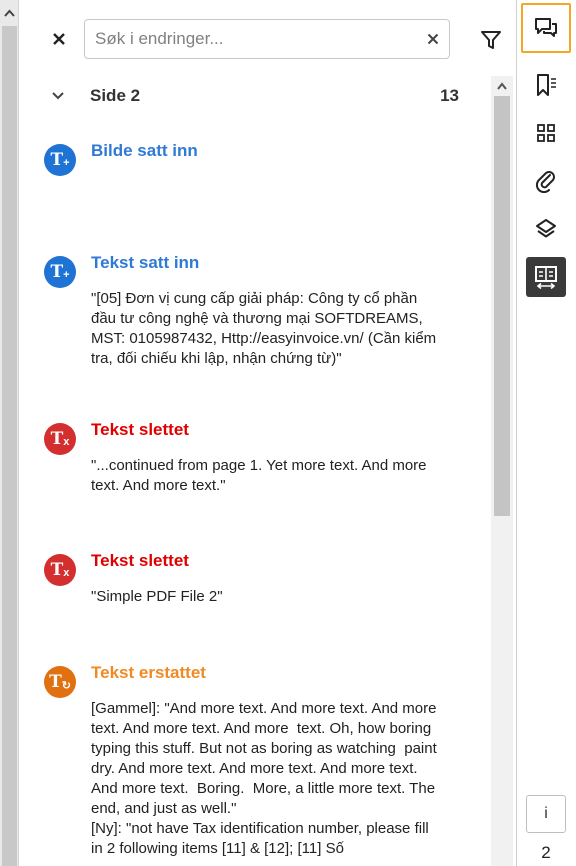 This screenshot has height=866, width=576. I want to click on compare-icon, so click(546, 278).